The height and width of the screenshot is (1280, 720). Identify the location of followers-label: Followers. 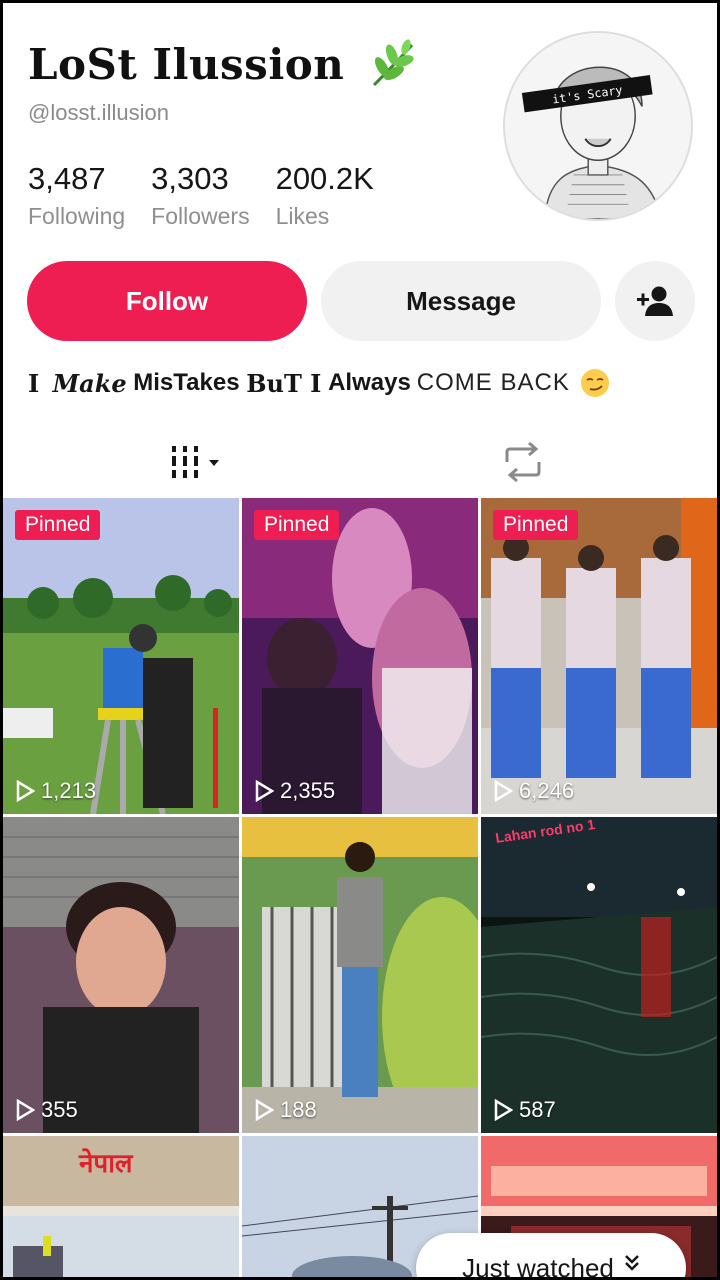
(200, 216).